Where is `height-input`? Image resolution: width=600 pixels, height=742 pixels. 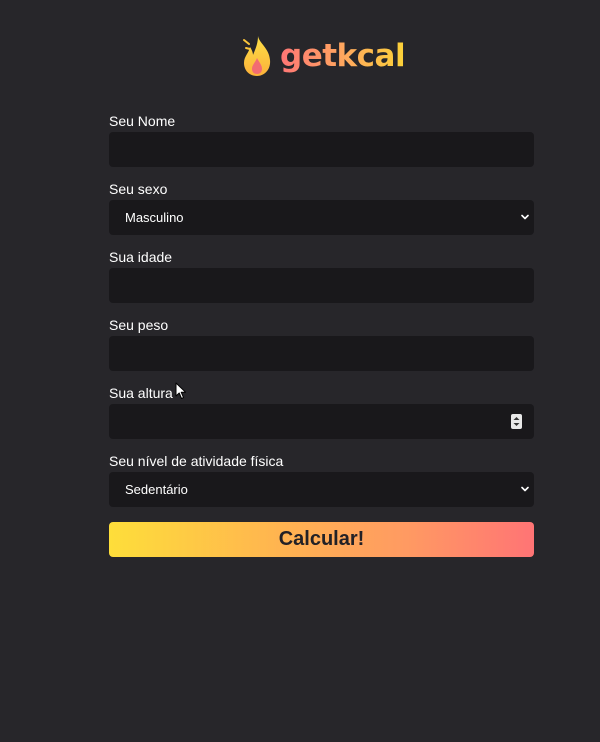
height-input is located at coordinates (321, 421).